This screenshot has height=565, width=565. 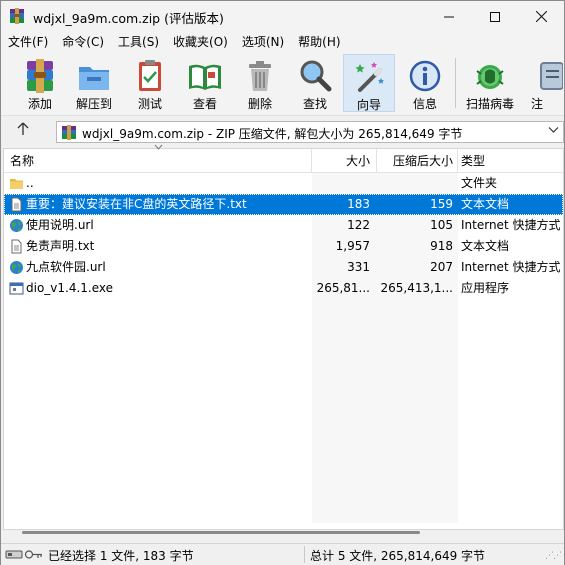 What do you see at coordinates (352, 246) in the screenshot?
I see `file-size: 1,957` at bounding box center [352, 246].